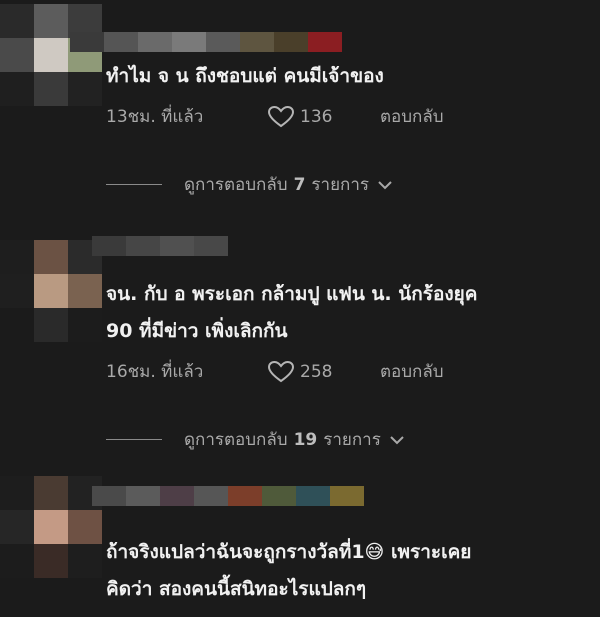 This screenshot has height=617, width=600. Describe the element at coordinates (316, 116) in the screenshot. I see `like-count: 136` at that location.